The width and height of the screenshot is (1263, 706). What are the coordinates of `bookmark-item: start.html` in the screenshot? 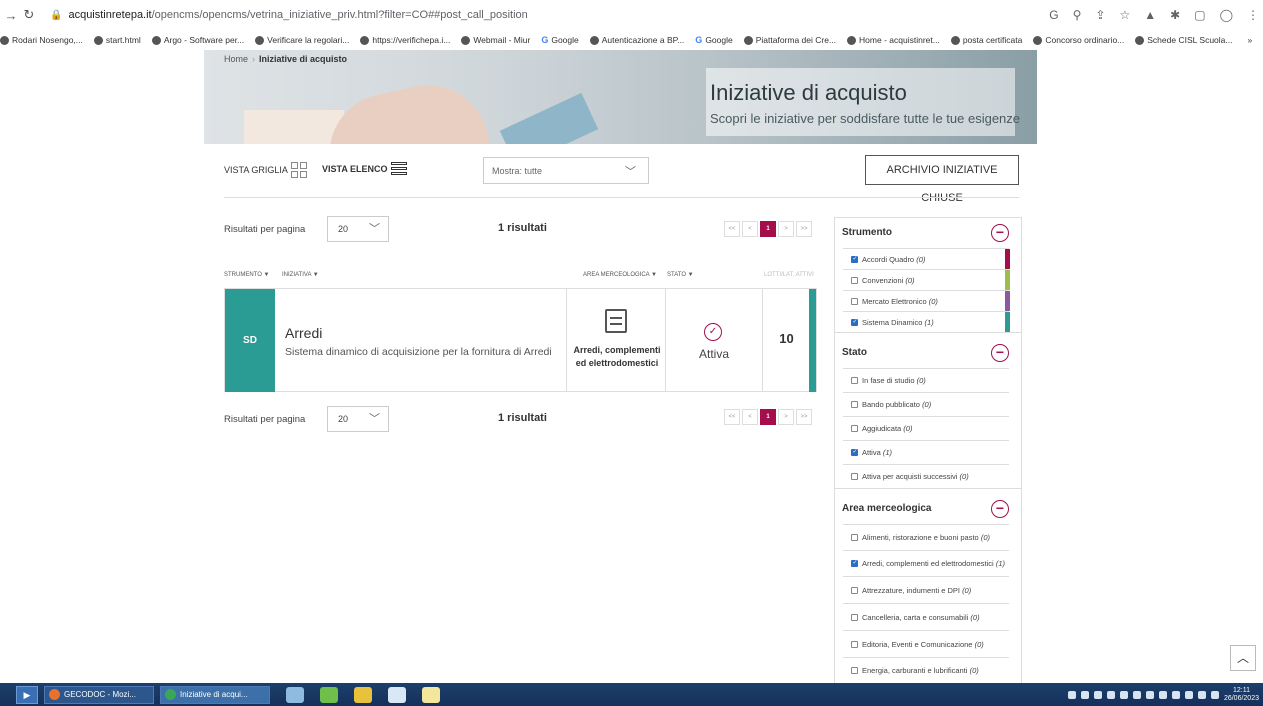 It's located at (117, 40).